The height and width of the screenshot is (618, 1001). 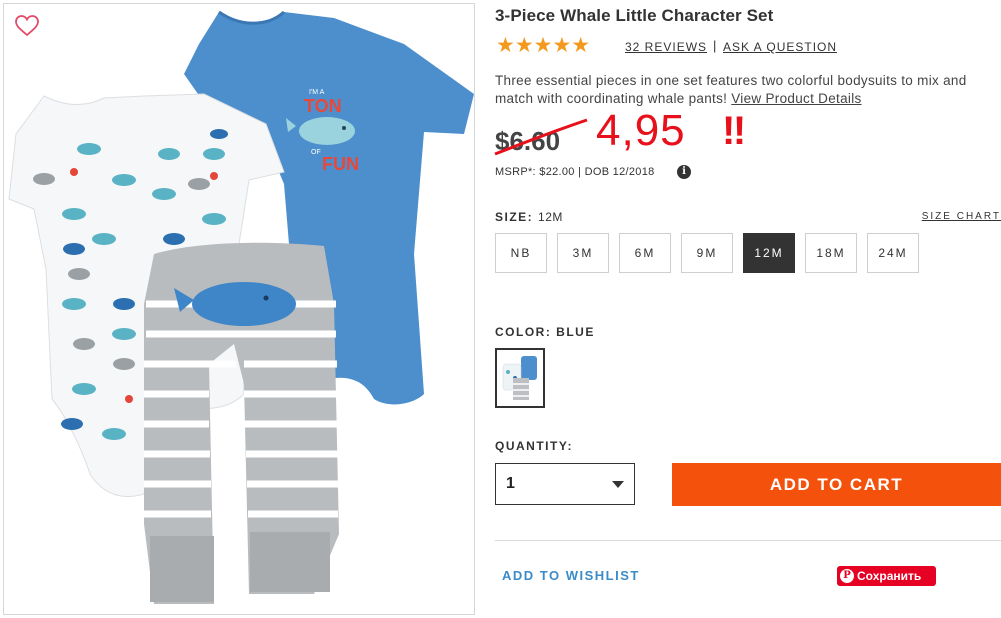 What do you see at coordinates (323, 106) in the screenshot?
I see `print-line-2: TON` at bounding box center [323, 106].